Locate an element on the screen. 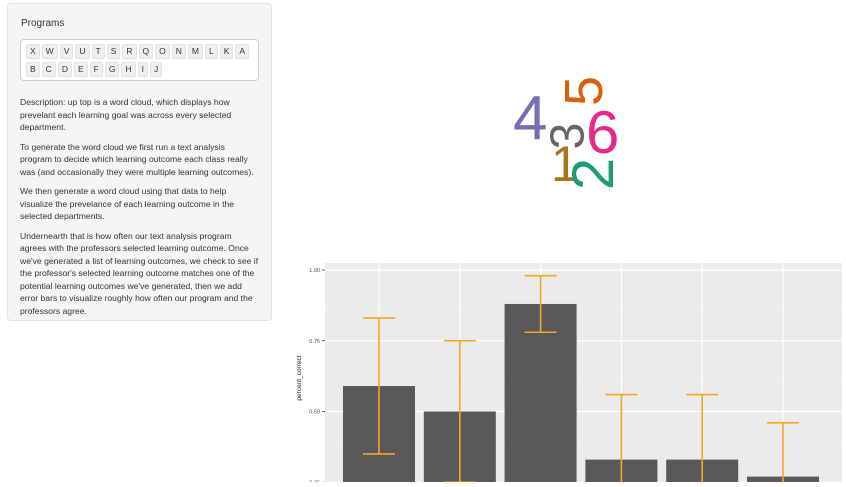 The height and width of the screenshot is (487, 846). word-cloud-word: 3 is located at coordinates (568, 136).